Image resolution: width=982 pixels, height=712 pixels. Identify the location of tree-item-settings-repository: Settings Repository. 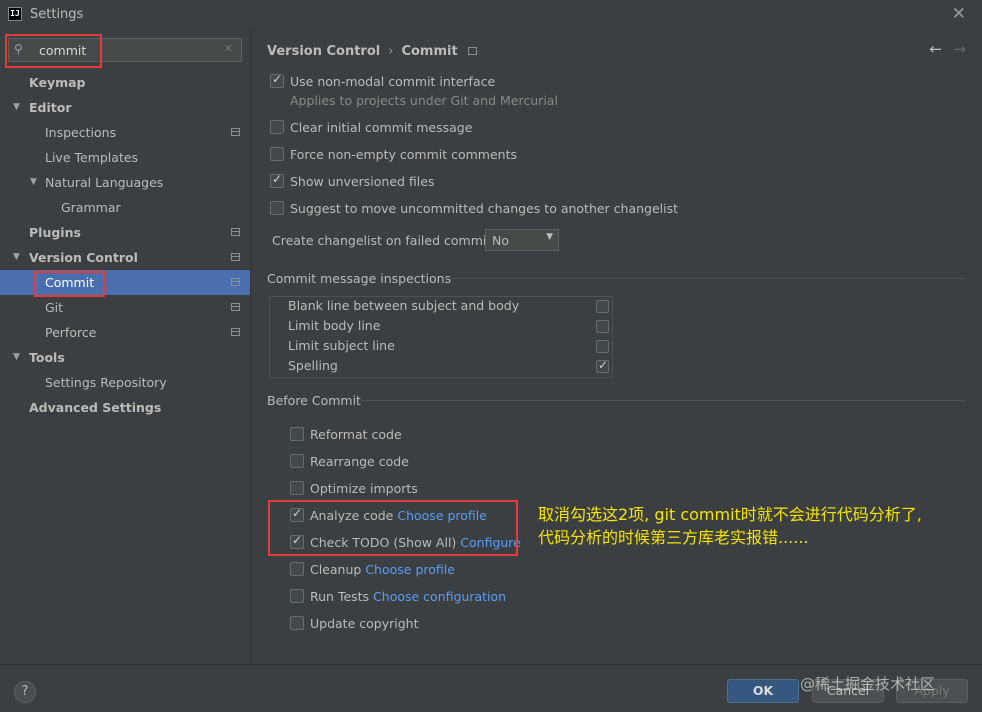
(125, 382).